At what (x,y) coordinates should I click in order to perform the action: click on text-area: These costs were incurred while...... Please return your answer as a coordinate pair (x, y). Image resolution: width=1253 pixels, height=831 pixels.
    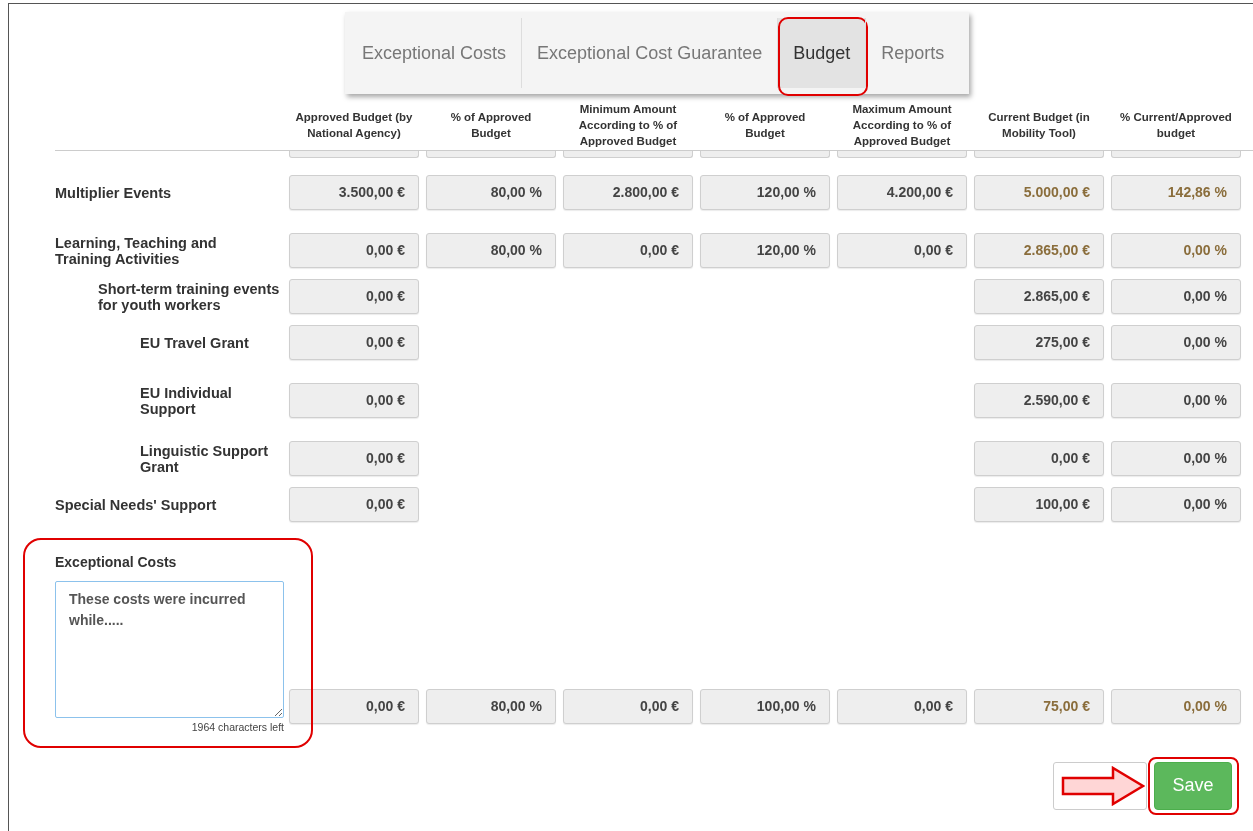
    Looking at the image, I should click on (169, 649).